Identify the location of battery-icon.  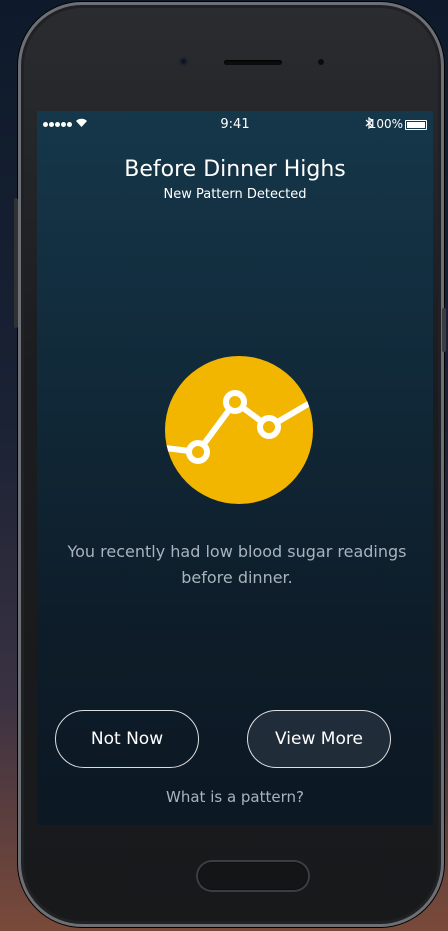
(416, 125).